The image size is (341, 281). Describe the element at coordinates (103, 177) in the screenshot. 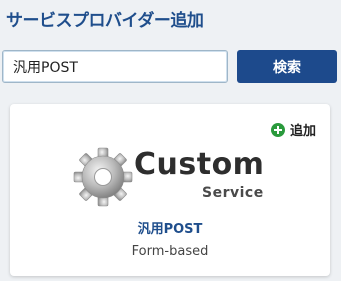

I see `gear-icon` at that location.